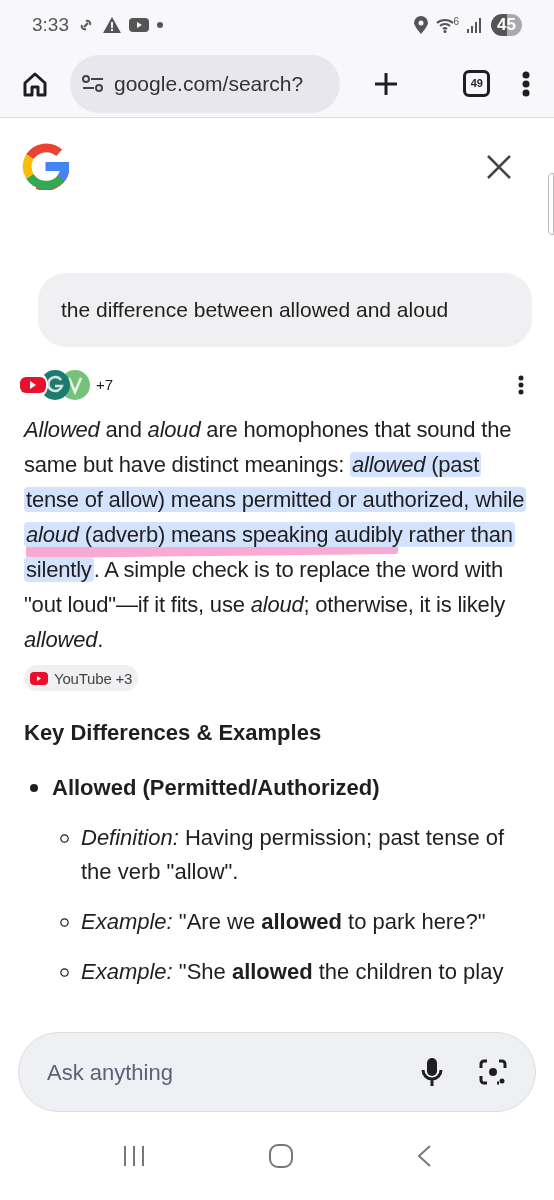  Describe the element at coordinates (93, 83) in the screenshot. I see `site-settings-icon` at that location.